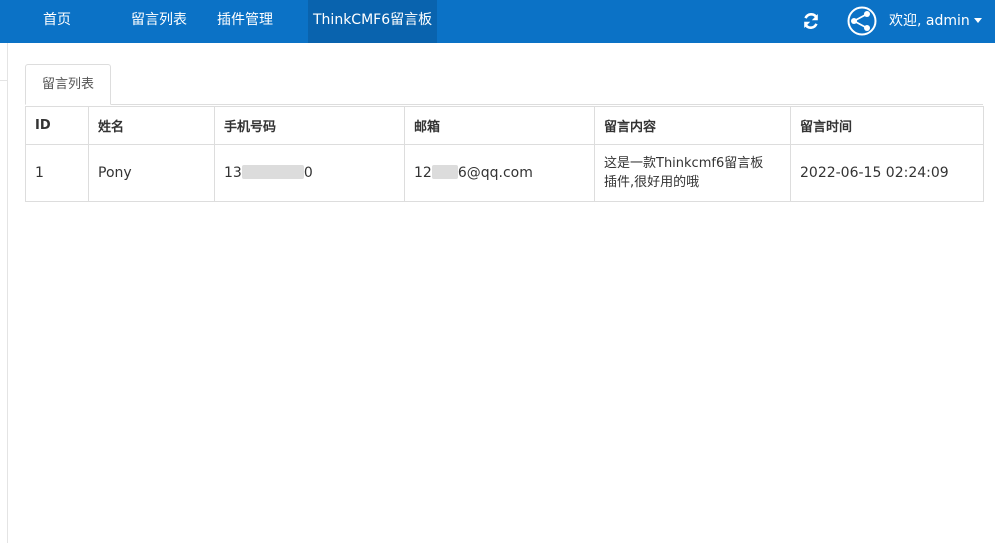 This screenshot has width=995, height=543. I want to click on phone-end: 0, so click(308, 173).